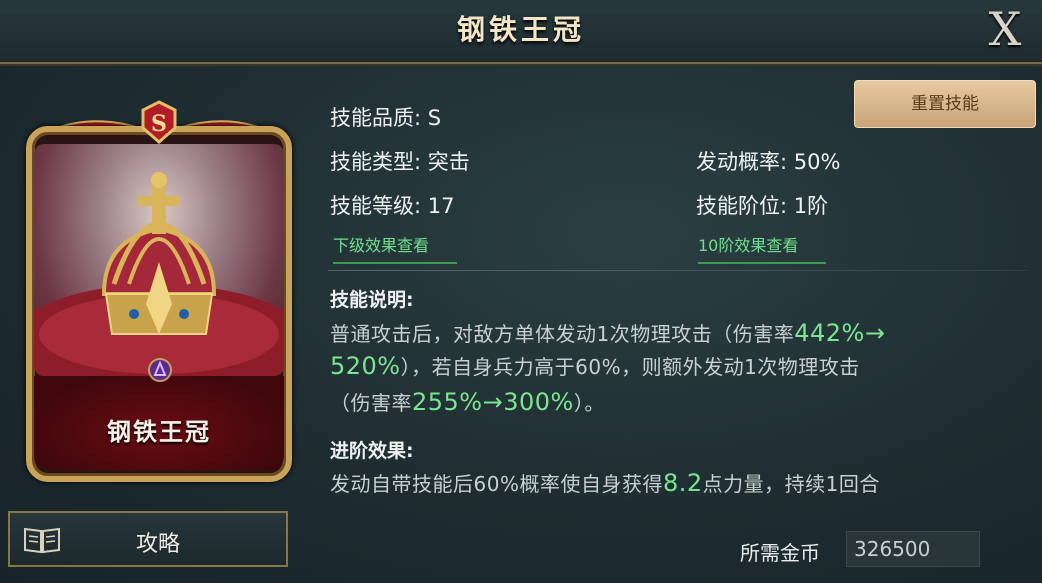 The width and height of the screenshot is (1042, 583). What do you see at coordinates (159, 274) in the screenshot?
I see `crown-icon` at bounding box center [159, 274].